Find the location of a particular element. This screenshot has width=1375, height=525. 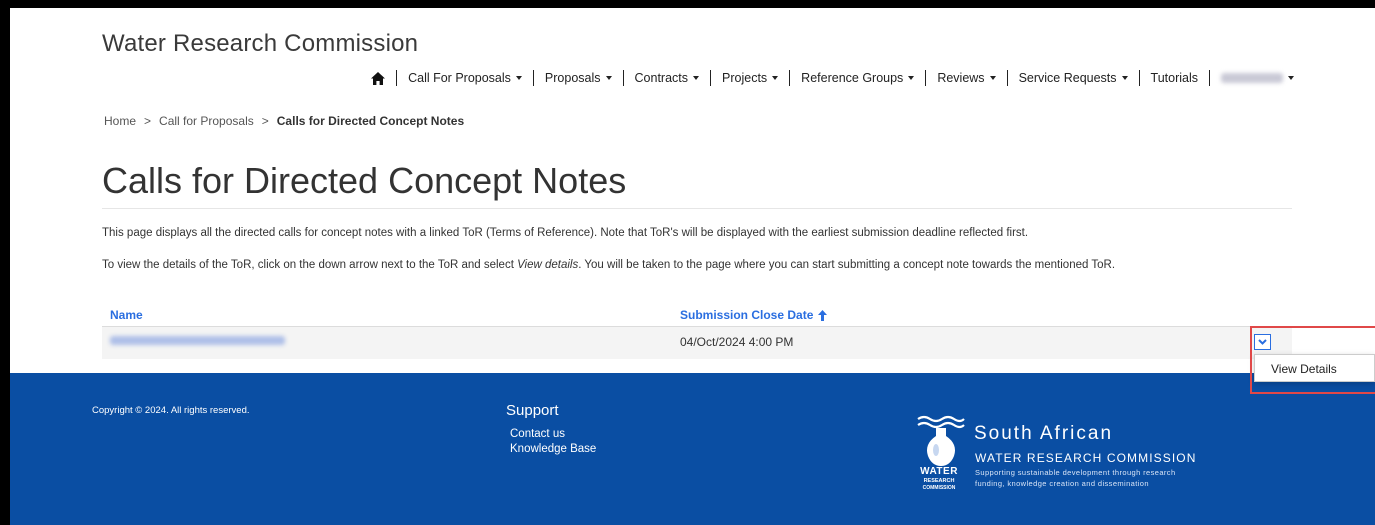

nav-tutorials: Tutorials is located at coordinates (1174, 78).